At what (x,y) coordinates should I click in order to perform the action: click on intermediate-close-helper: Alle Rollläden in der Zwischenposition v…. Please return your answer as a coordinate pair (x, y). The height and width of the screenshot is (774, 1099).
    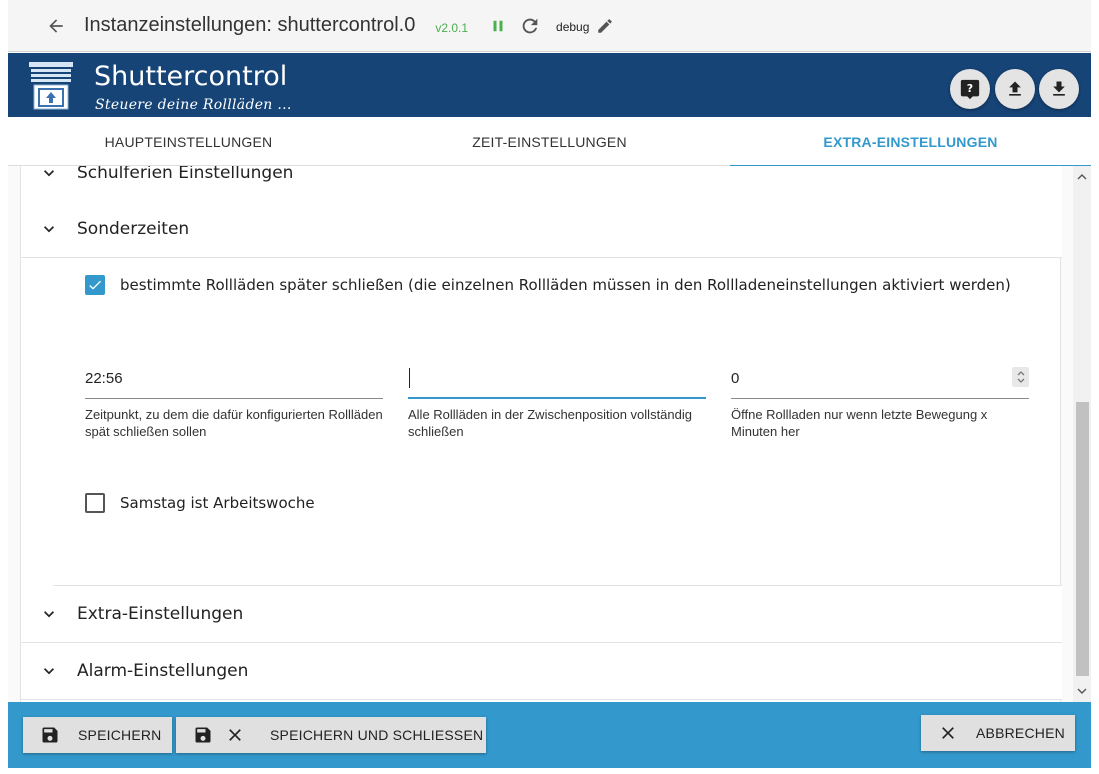
    Looking at the image, I should click on (550, 423).